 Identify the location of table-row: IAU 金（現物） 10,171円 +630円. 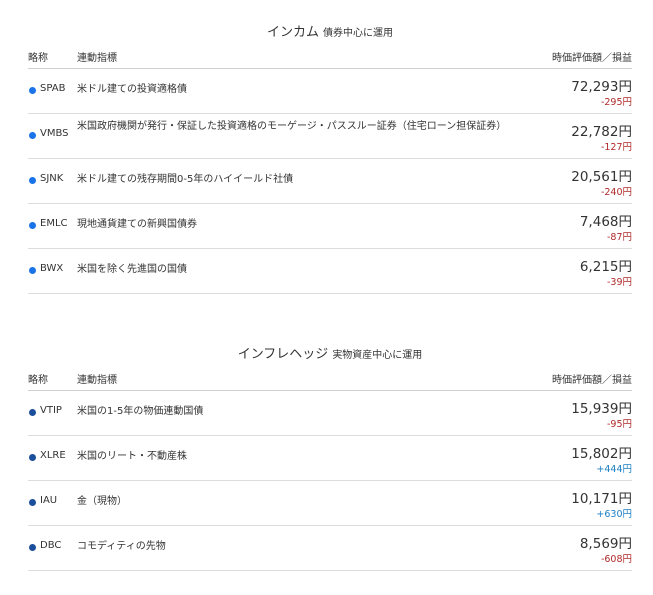
(330, 503).